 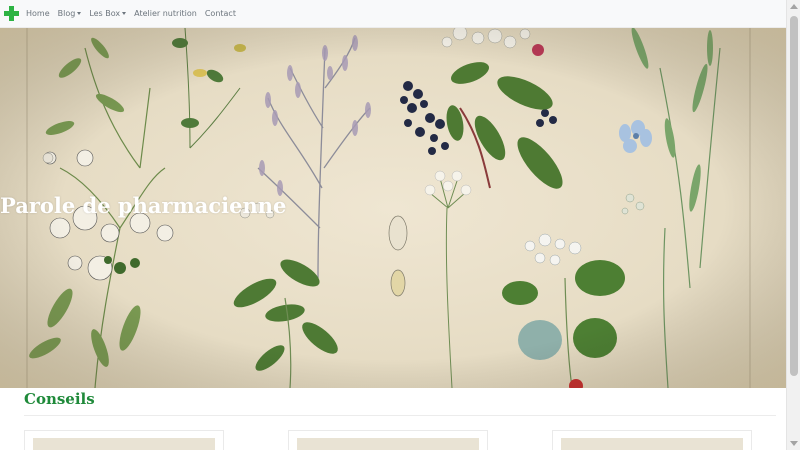 What do you see at coordinates (11, 13) in the screenshot?
I see `pharmacy-cross-icon` at bounding box center [11, 13].